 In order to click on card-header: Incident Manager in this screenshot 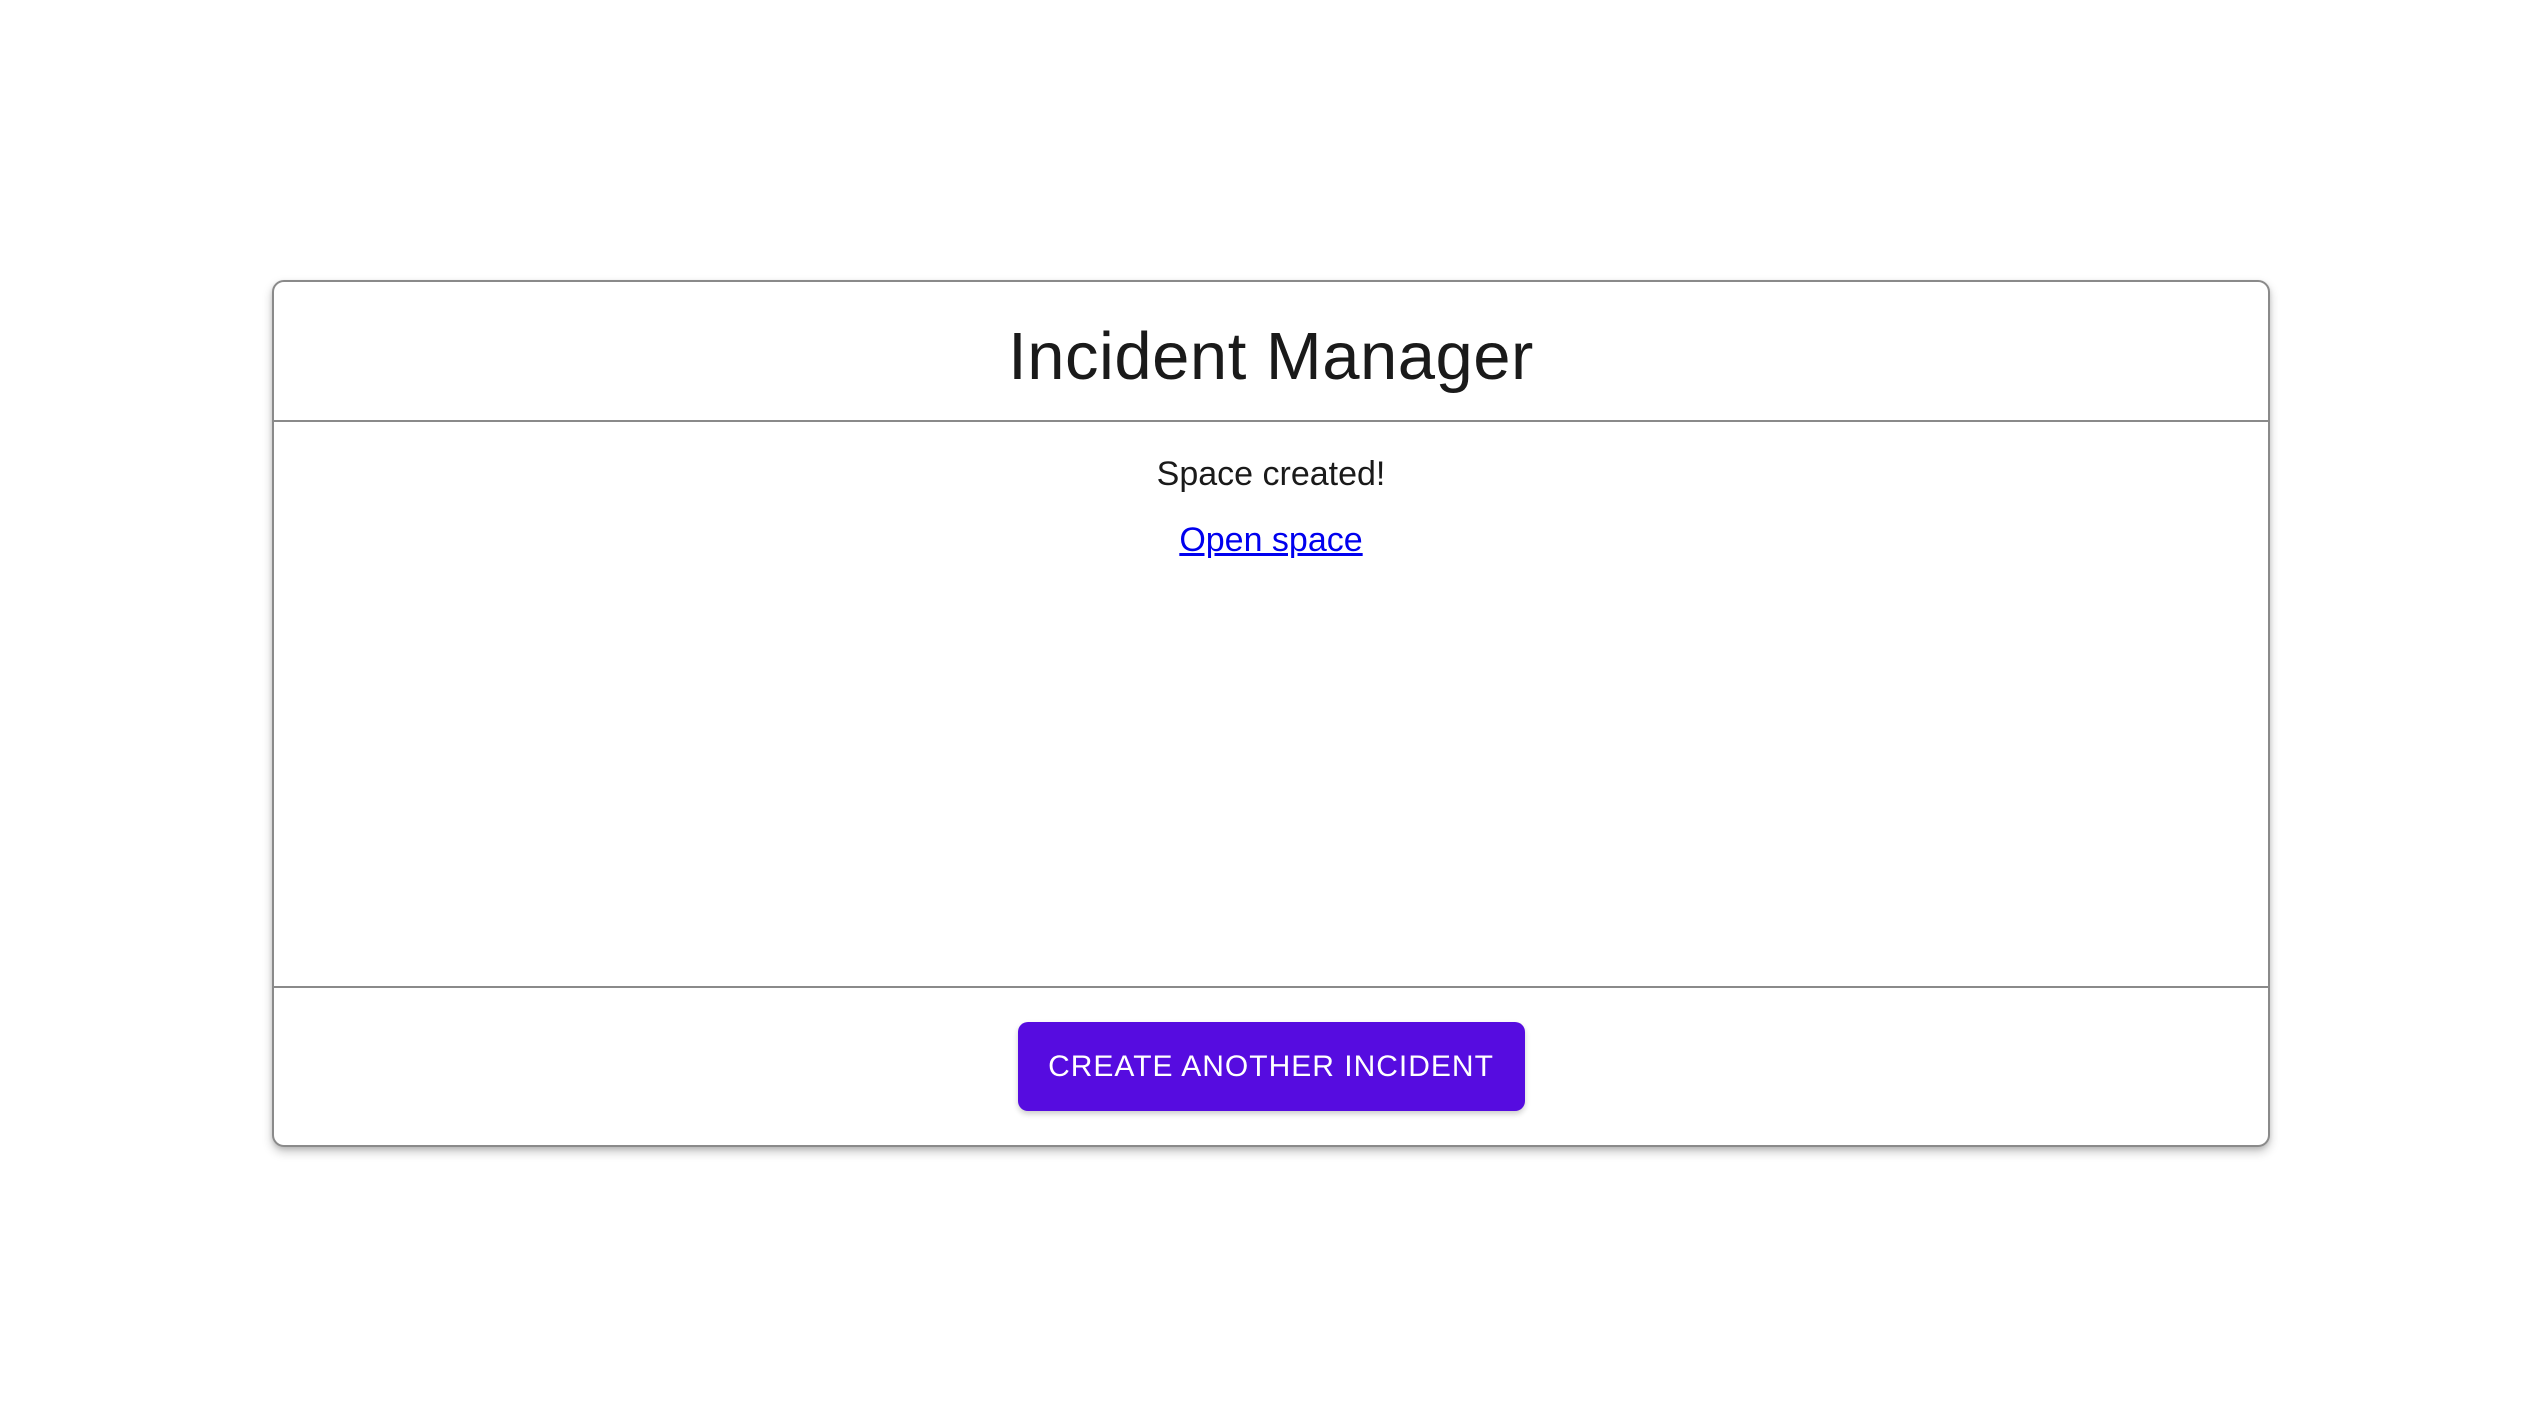, I will do `click(1271, 351)`.